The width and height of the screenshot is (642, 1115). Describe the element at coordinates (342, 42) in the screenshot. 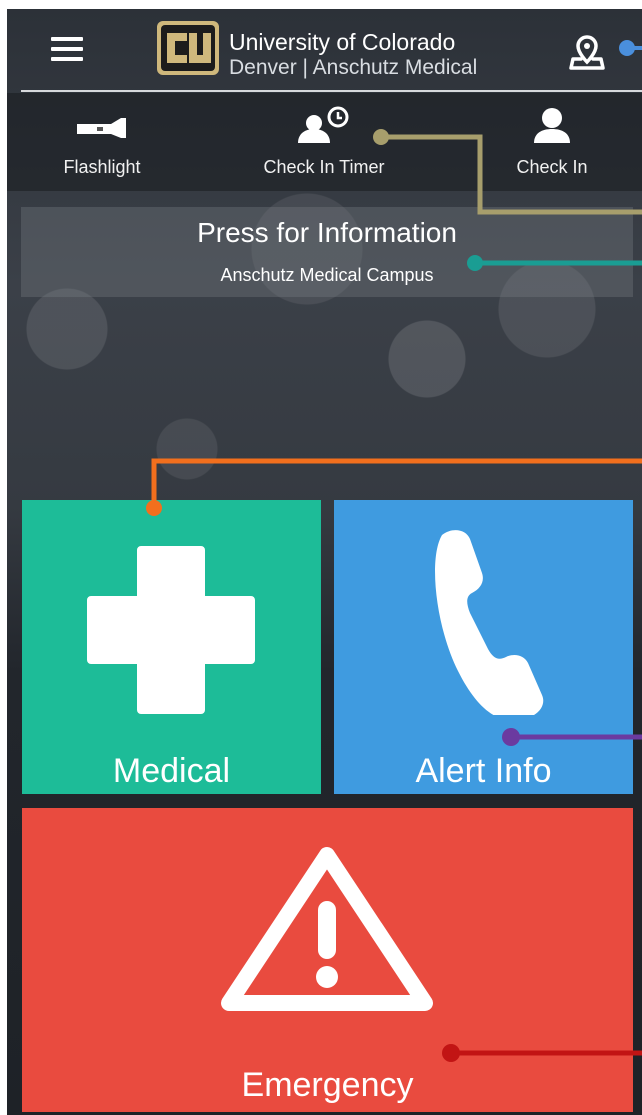

I see `brand-title: University of Colorado` at that location.